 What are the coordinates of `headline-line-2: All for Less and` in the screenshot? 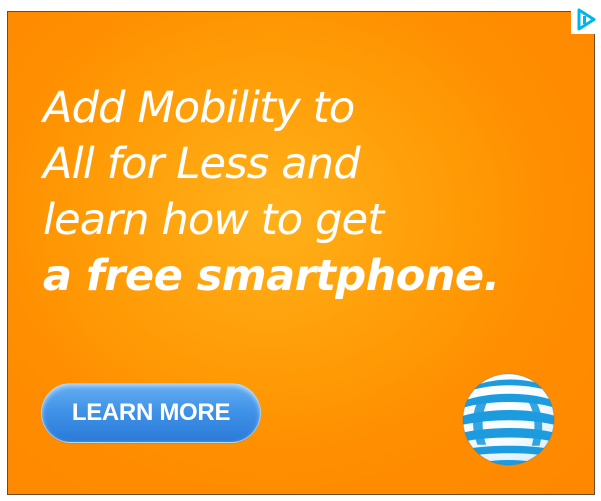 It's located at (202, 164).